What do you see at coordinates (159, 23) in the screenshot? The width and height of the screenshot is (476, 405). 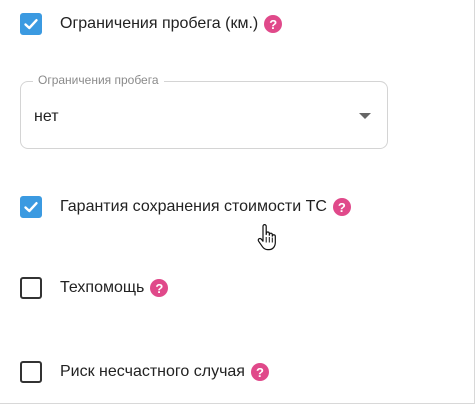 I see `mileage-limit-label: Ограничения пробега (км.)` at bounding box center [159, 23].